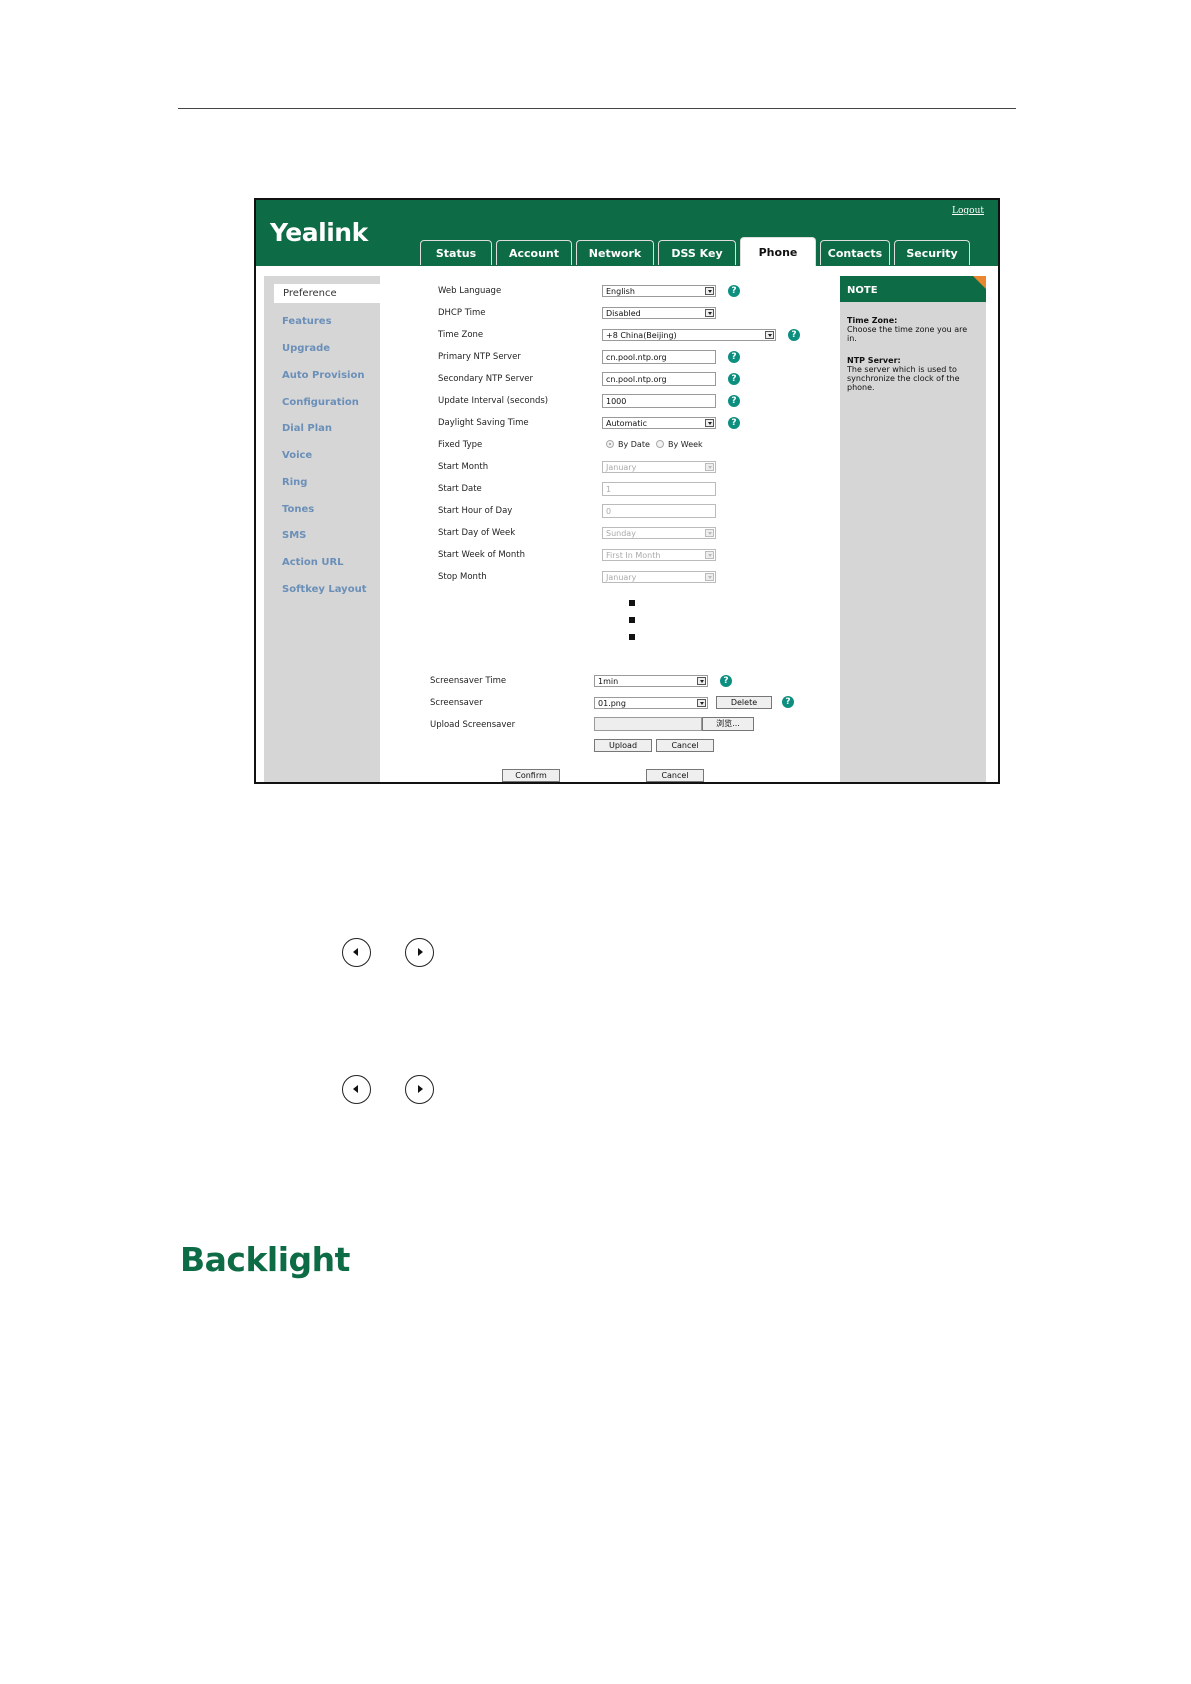  What do you see at coordinates (675, 775) in the screenshot?
I see `cancel-button: Cancel` at bounding box center [675, 775].